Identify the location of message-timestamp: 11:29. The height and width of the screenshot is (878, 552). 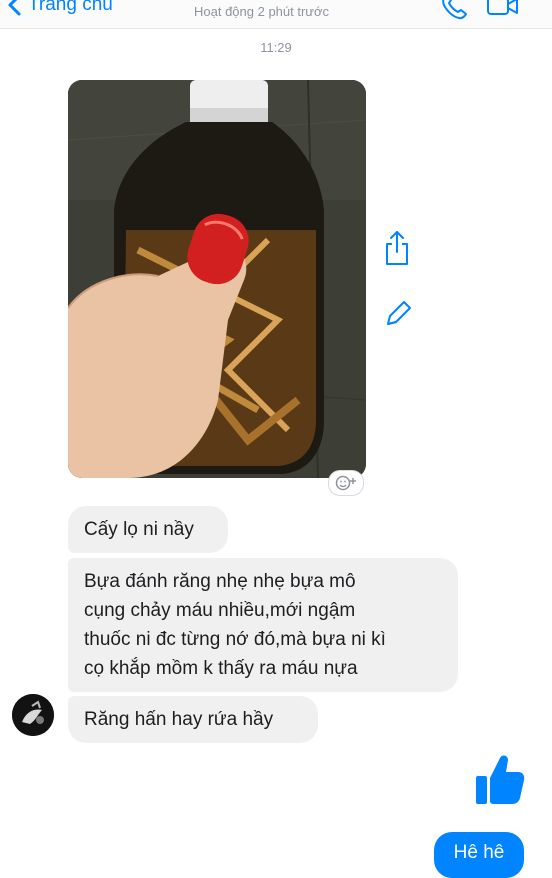
(276, 47).